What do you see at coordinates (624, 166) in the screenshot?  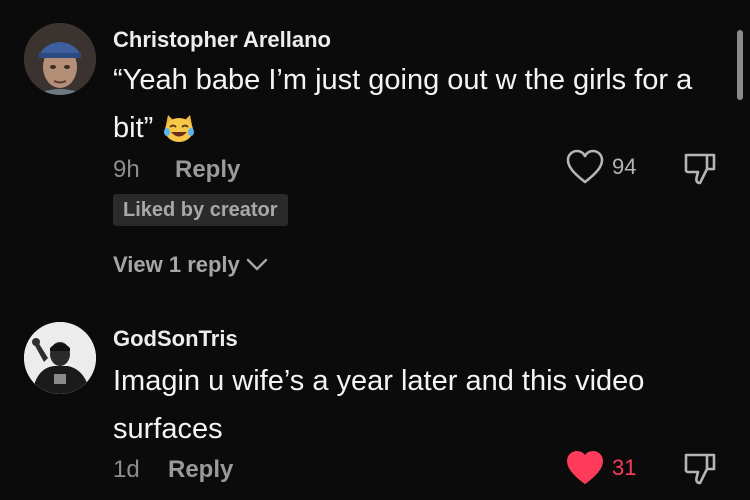 I see `like-count: 94` at bounding box center [624, 166].